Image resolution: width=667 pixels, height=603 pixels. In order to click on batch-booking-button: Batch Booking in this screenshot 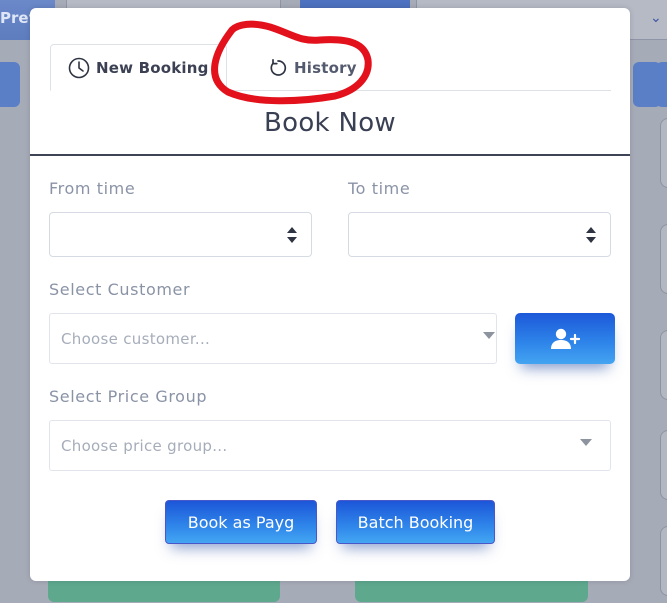, I will do `click(415, 522)`.